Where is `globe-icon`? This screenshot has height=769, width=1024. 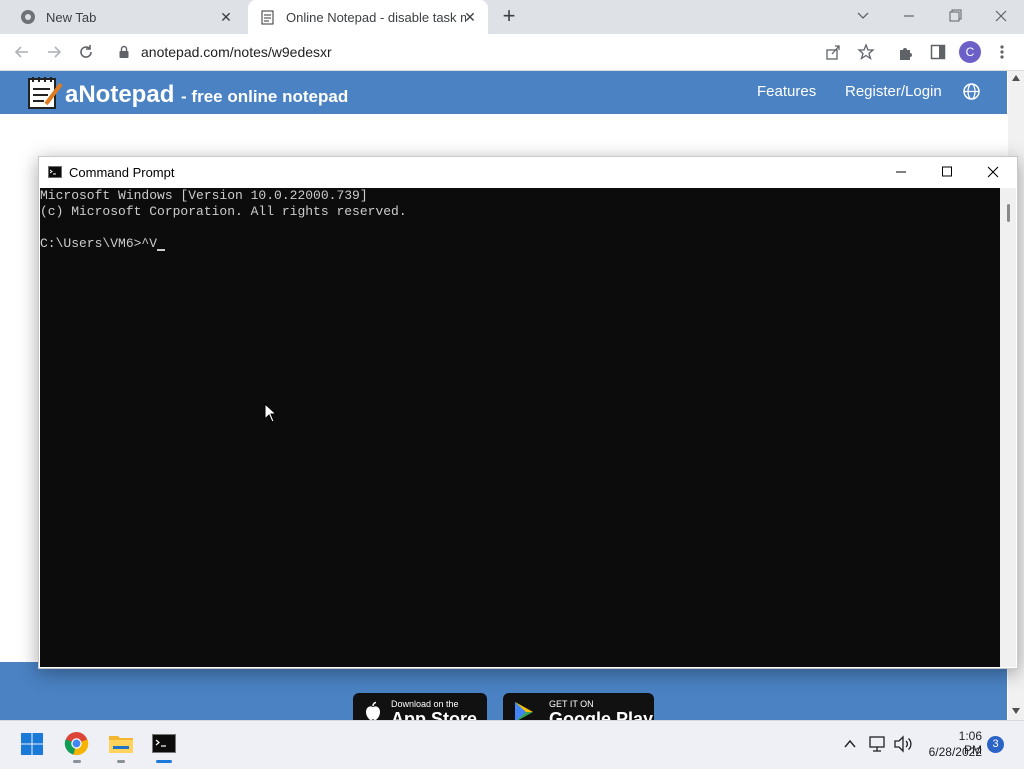
globe-icon is located at coordinates (971, 91).